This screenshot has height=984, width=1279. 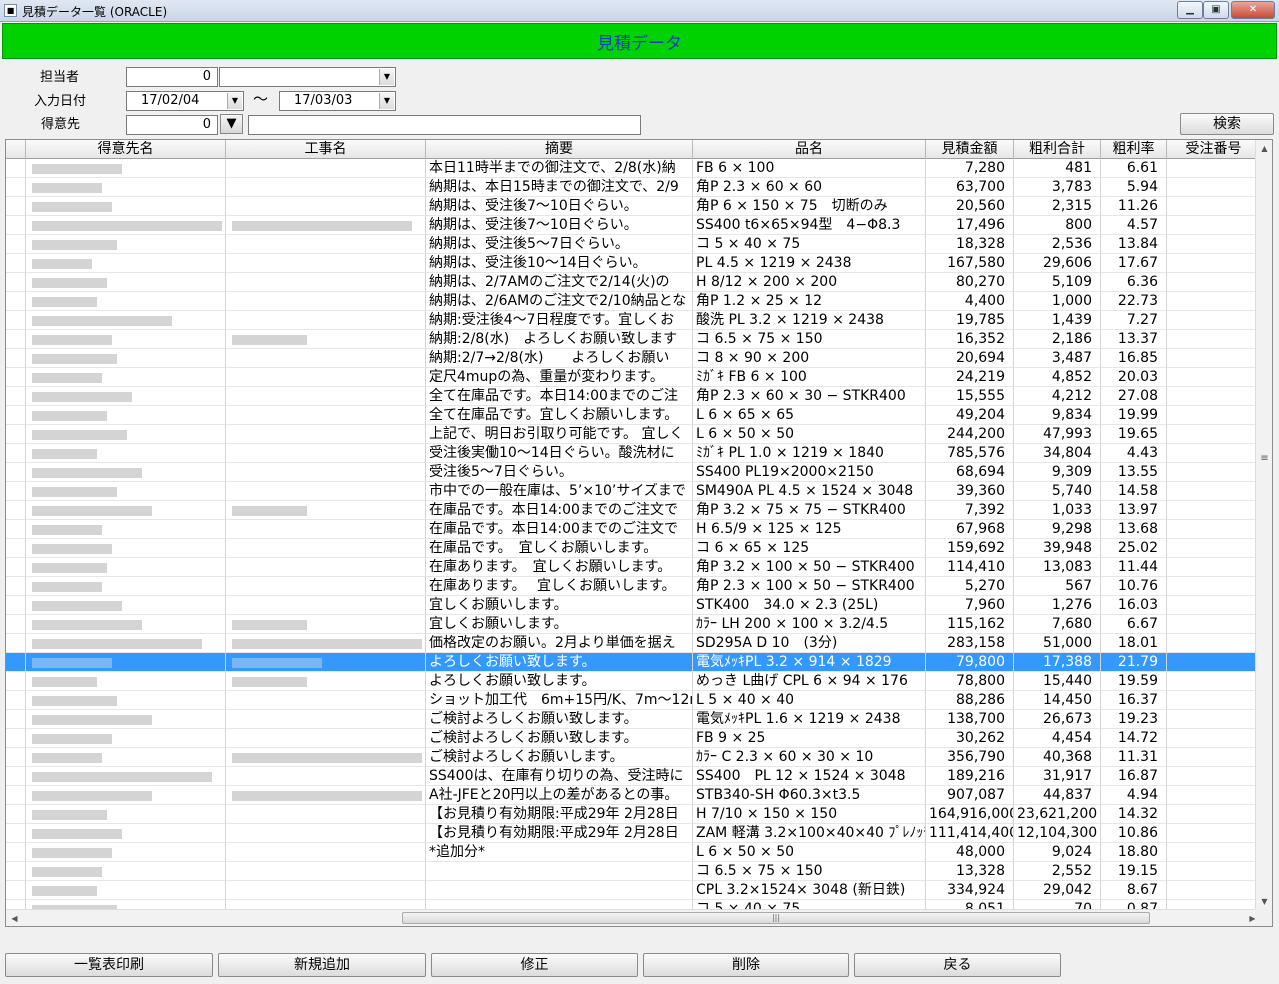 What do you see at coordinates (1057, 605) in the screenshot?
I see `profit-cell: 1,276` at bounding box center [1057, 605].